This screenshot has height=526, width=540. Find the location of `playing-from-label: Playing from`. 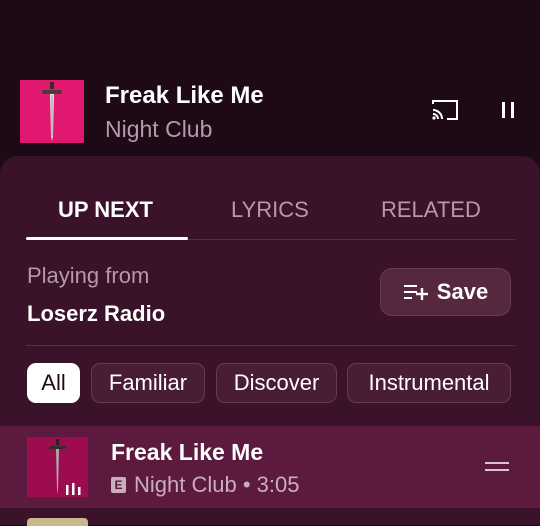

playing-from-label: Playing from is located at coordinates (88, 275).